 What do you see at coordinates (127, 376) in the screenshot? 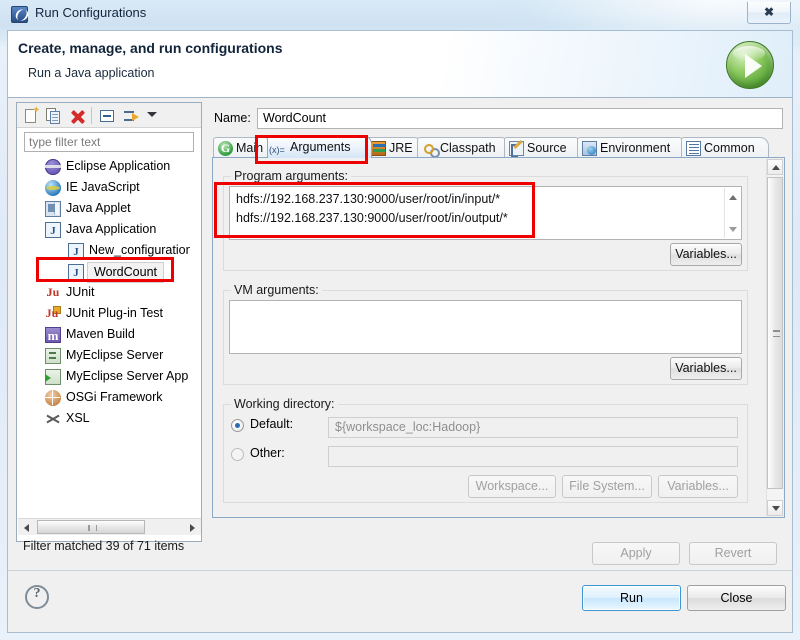
I see `tree-item-label: MyEclipse Server App` at bounding box center [127, 376].